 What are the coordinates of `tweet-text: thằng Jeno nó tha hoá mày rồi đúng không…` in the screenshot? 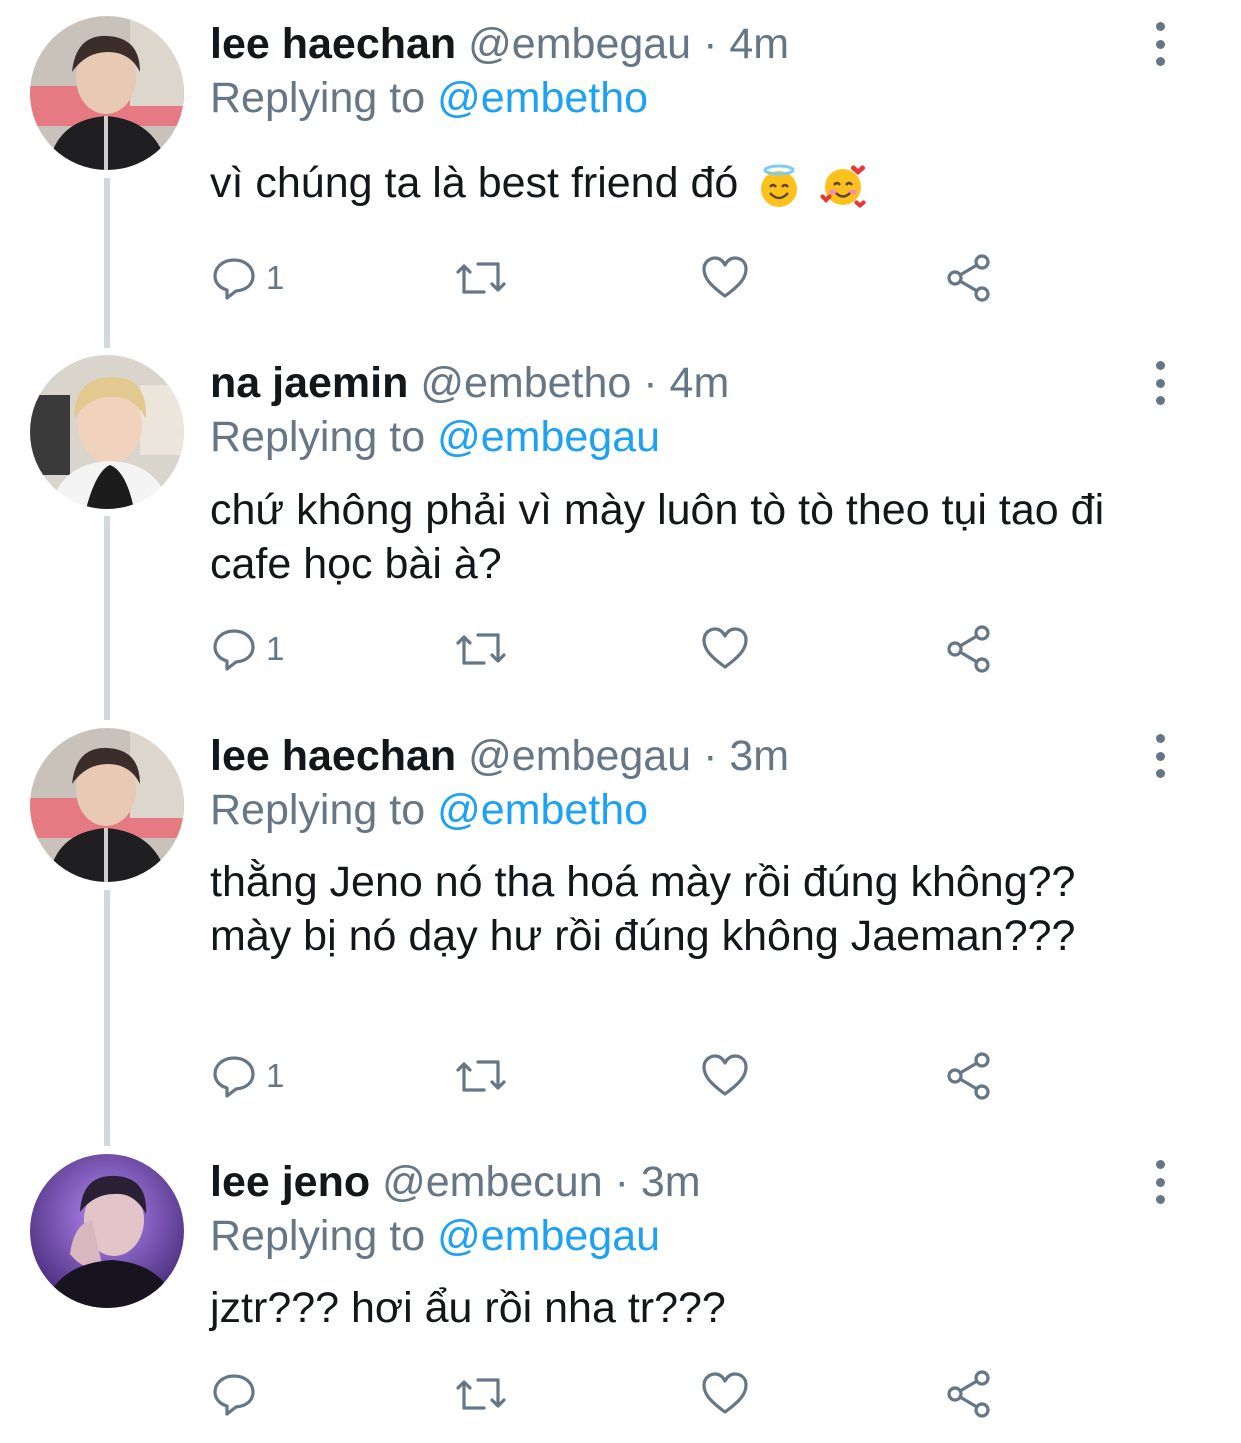 It's located at (643, 909).